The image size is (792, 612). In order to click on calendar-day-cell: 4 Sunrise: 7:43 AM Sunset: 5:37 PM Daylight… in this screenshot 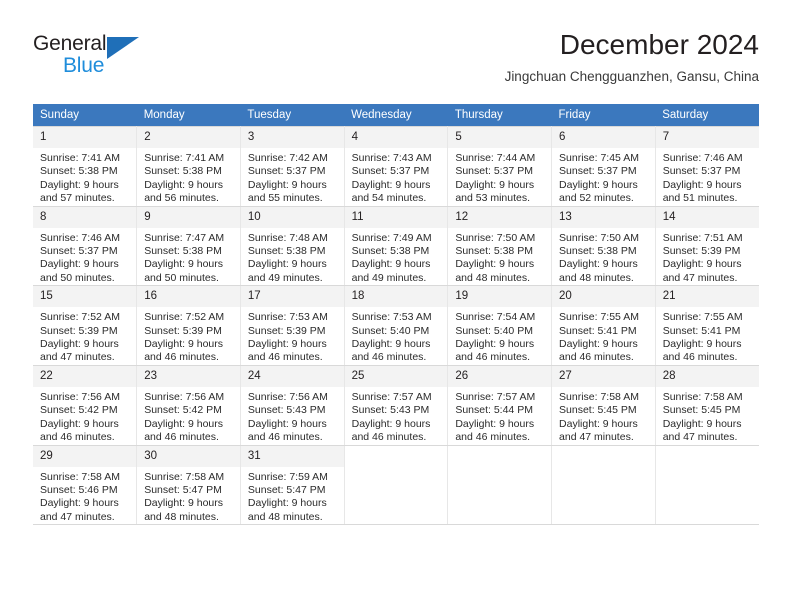, I will do `click(396, 166)`.